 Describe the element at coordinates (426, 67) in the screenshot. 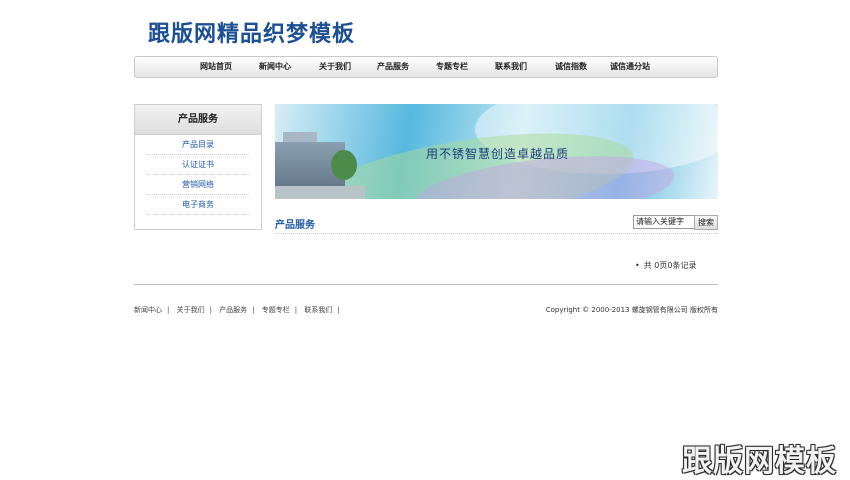

I see `main-nav: 网站首页 新闻中心 关于我们 产品服务 专题专栏 联系我们 诚信指数 诚信通分站` at that location.